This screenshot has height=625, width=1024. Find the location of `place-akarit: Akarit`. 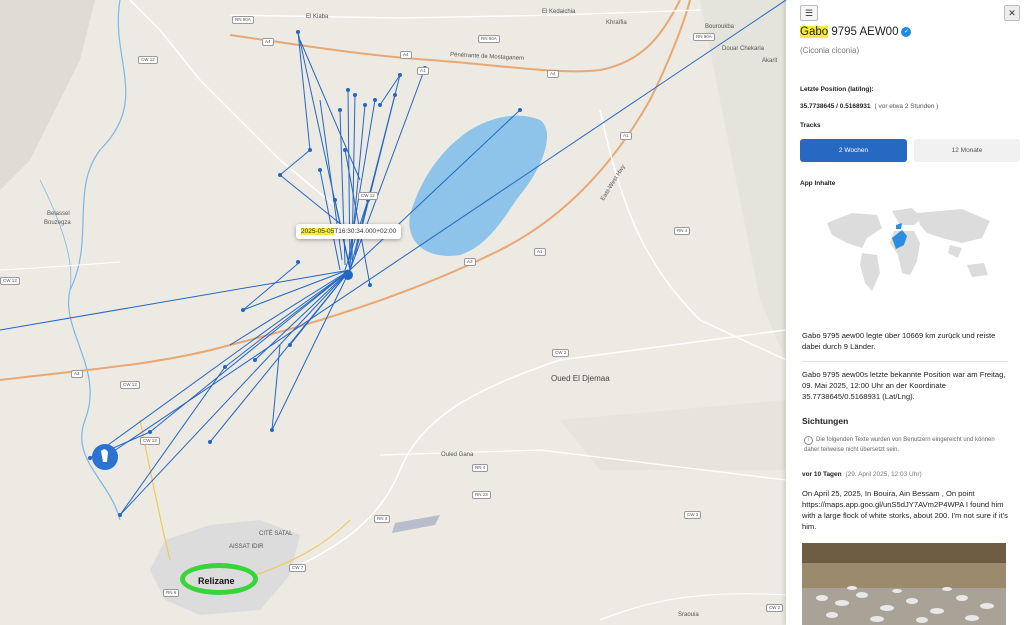

place-akarit: Akarit is located at coordinates (770, 61).